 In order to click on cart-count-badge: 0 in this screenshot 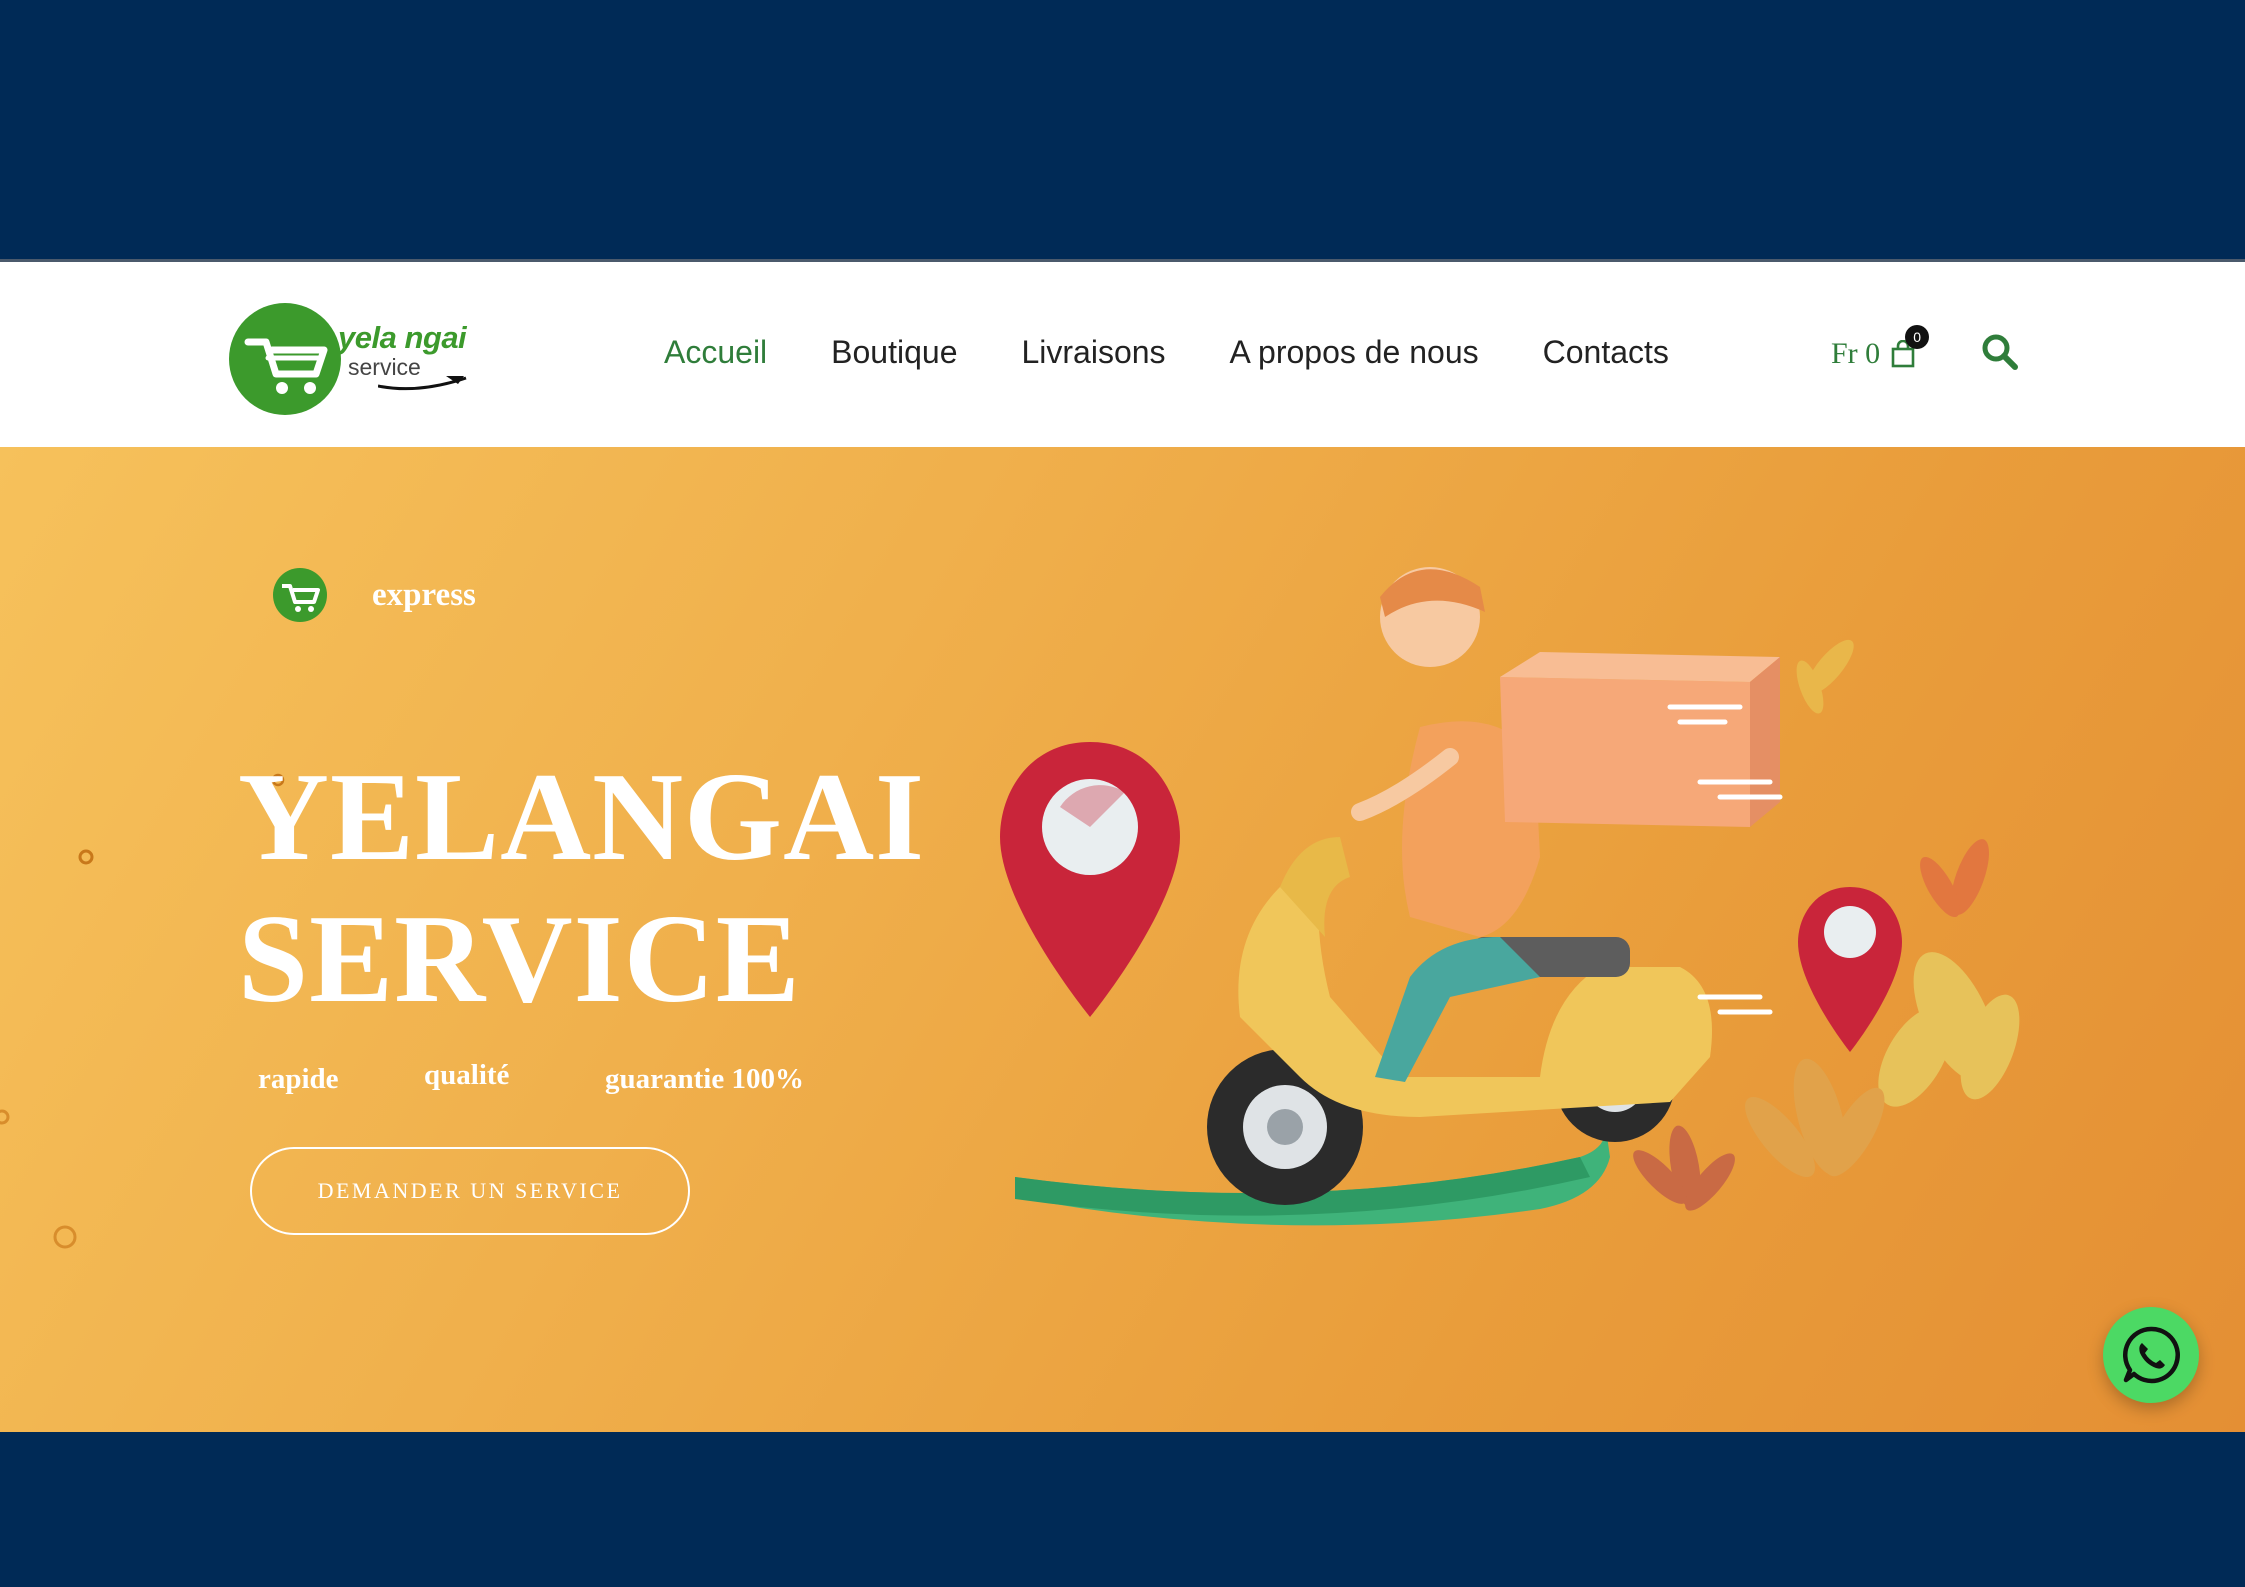, I will do `click(1917, 337)`.